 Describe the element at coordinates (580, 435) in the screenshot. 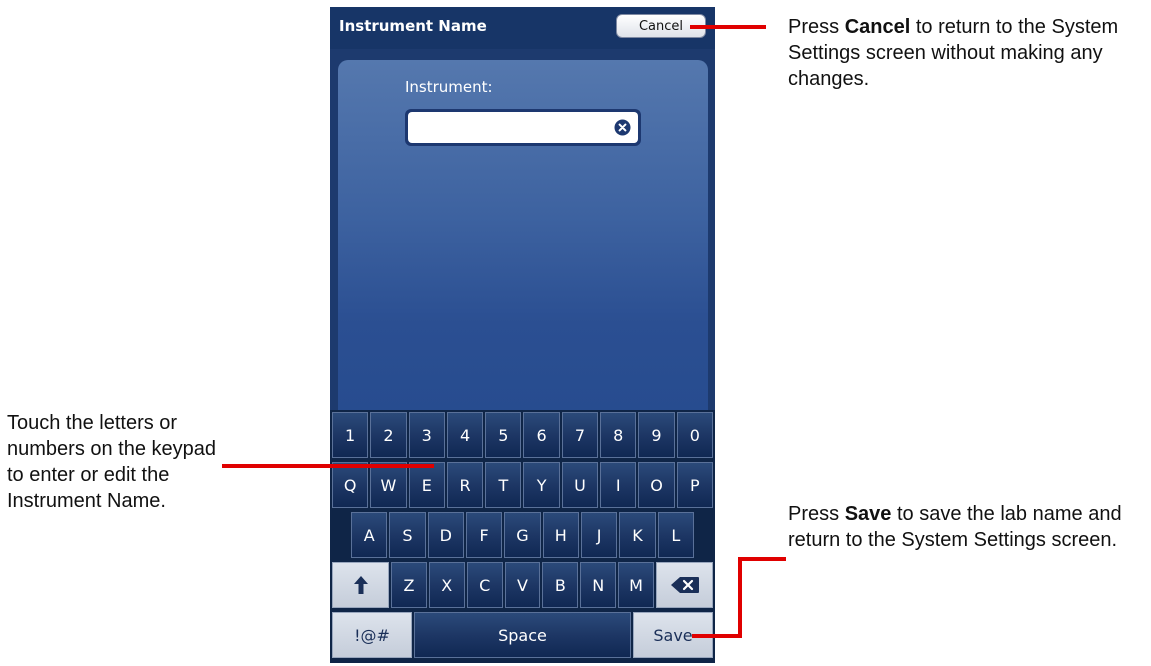

I see `key-7: 7` at that location.